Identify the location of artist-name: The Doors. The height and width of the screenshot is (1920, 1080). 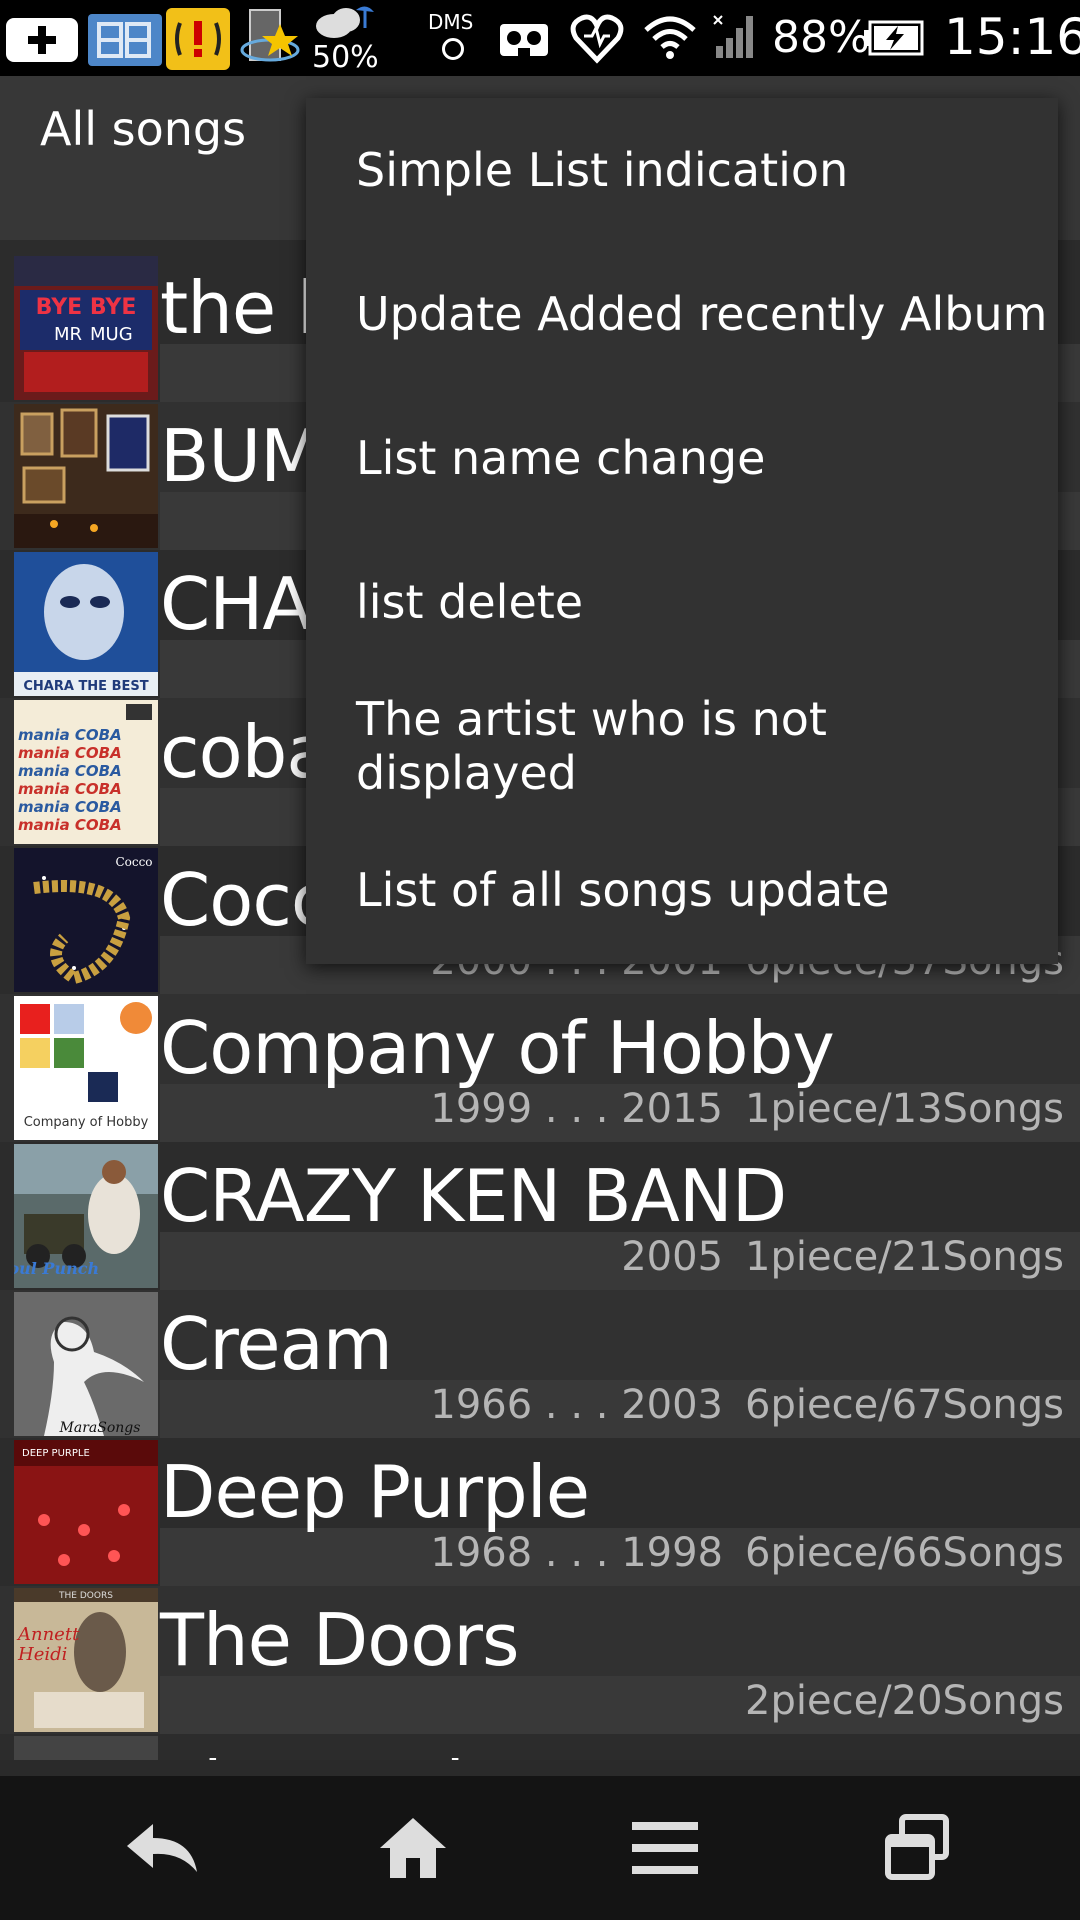
(339, 1640).